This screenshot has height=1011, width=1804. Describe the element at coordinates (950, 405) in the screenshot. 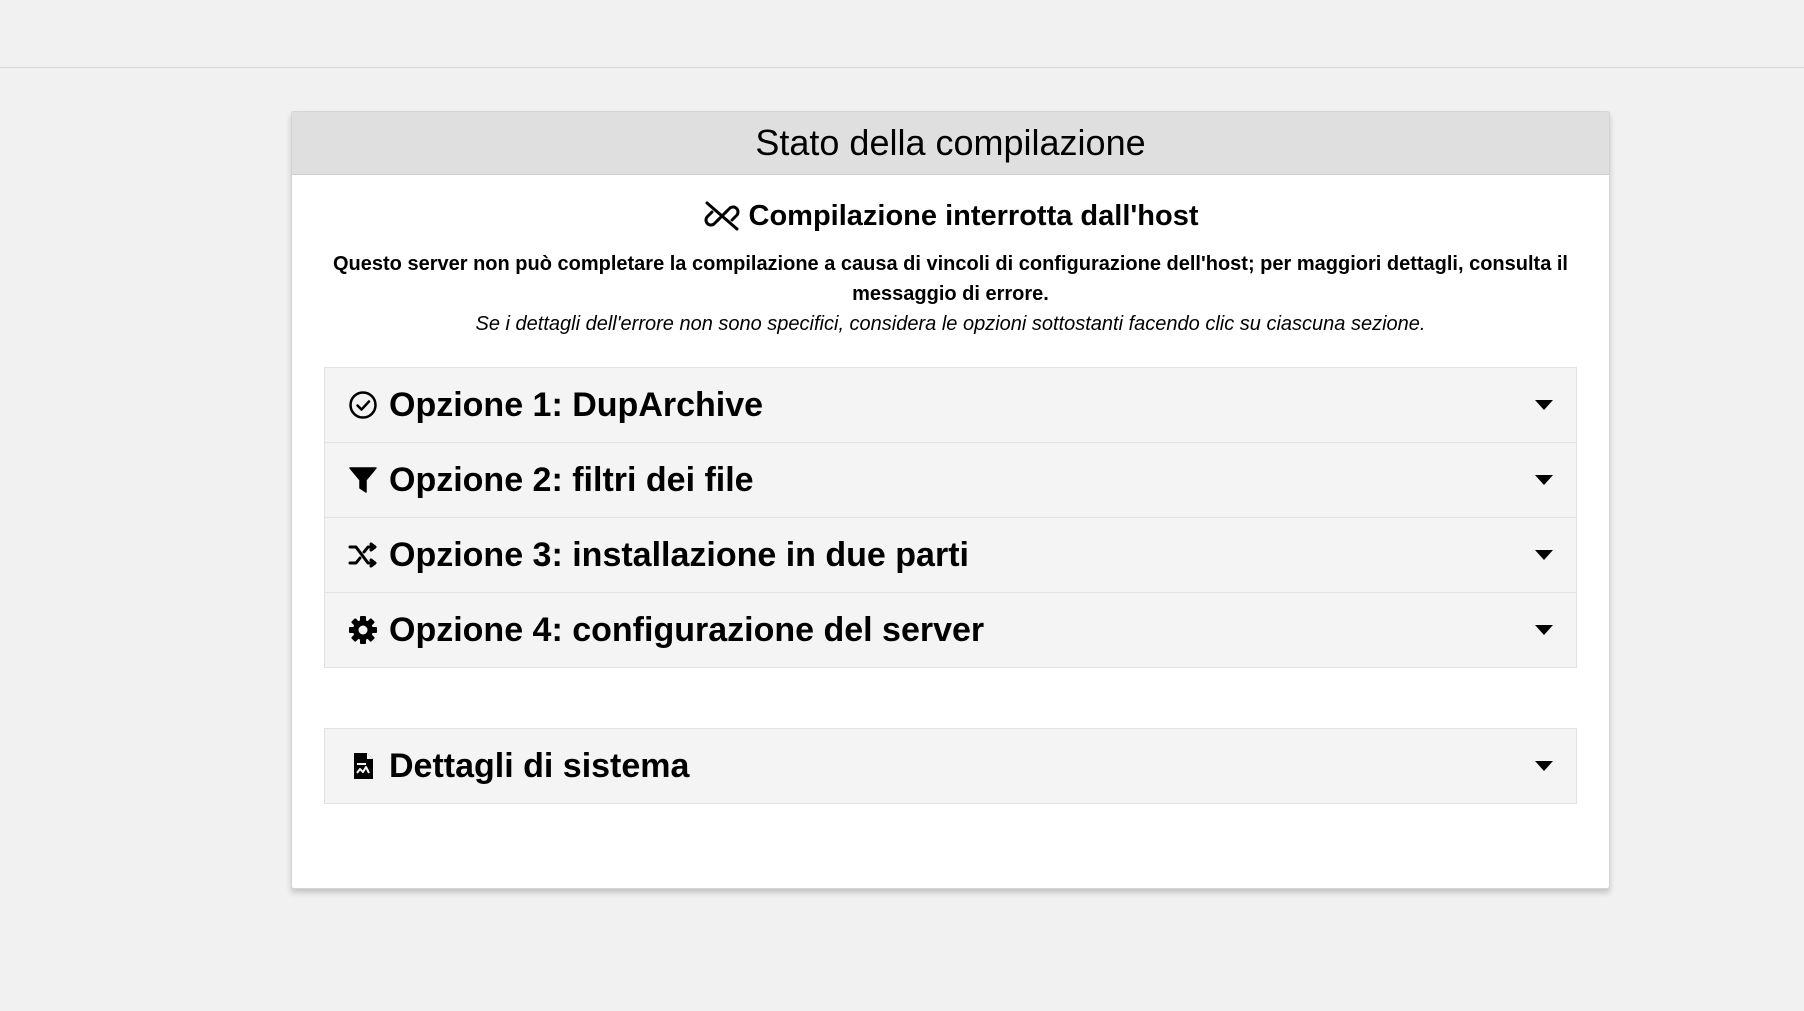

I see `option-duparchive: Opzione 1: DupArchive` at that location.